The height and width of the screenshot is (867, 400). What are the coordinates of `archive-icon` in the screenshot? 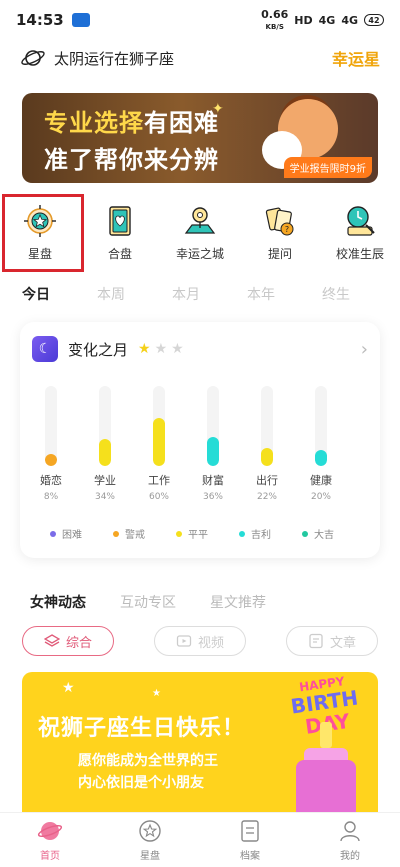 It's located at (250, 831).